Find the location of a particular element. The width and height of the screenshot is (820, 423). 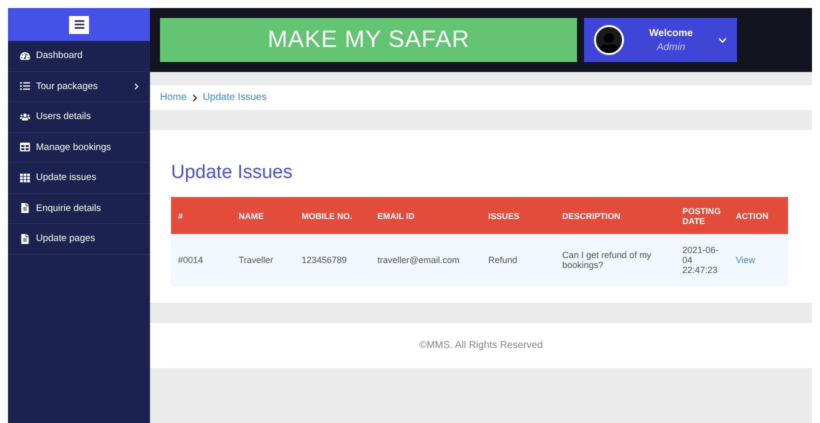

dashboard-icon is located at coordinates (25, 55).